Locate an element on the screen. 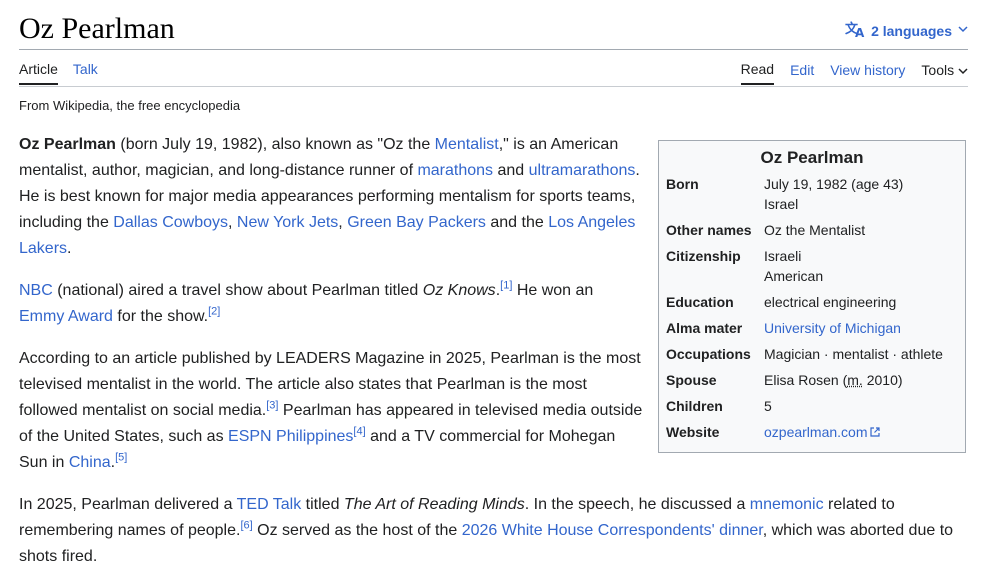  infobox-row-other-names: Other names Oz the Mentalist is located at coordinates (766, 230).